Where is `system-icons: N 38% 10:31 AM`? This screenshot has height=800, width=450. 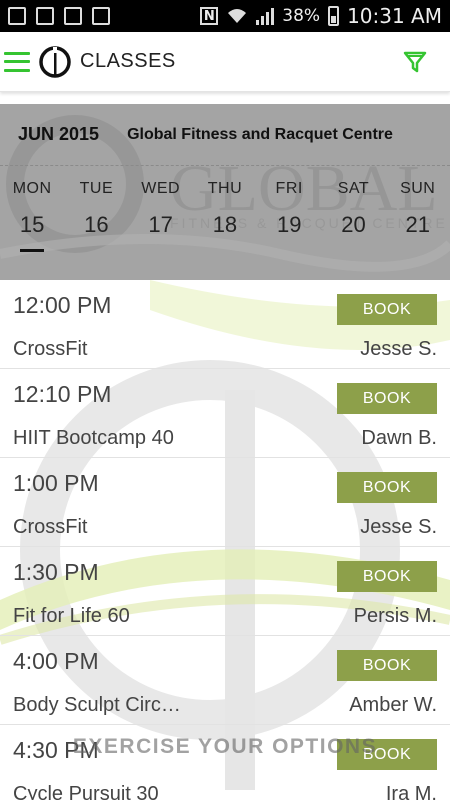 system-icons: N 38% 10:31 AM is located at coordinates (321, 16).